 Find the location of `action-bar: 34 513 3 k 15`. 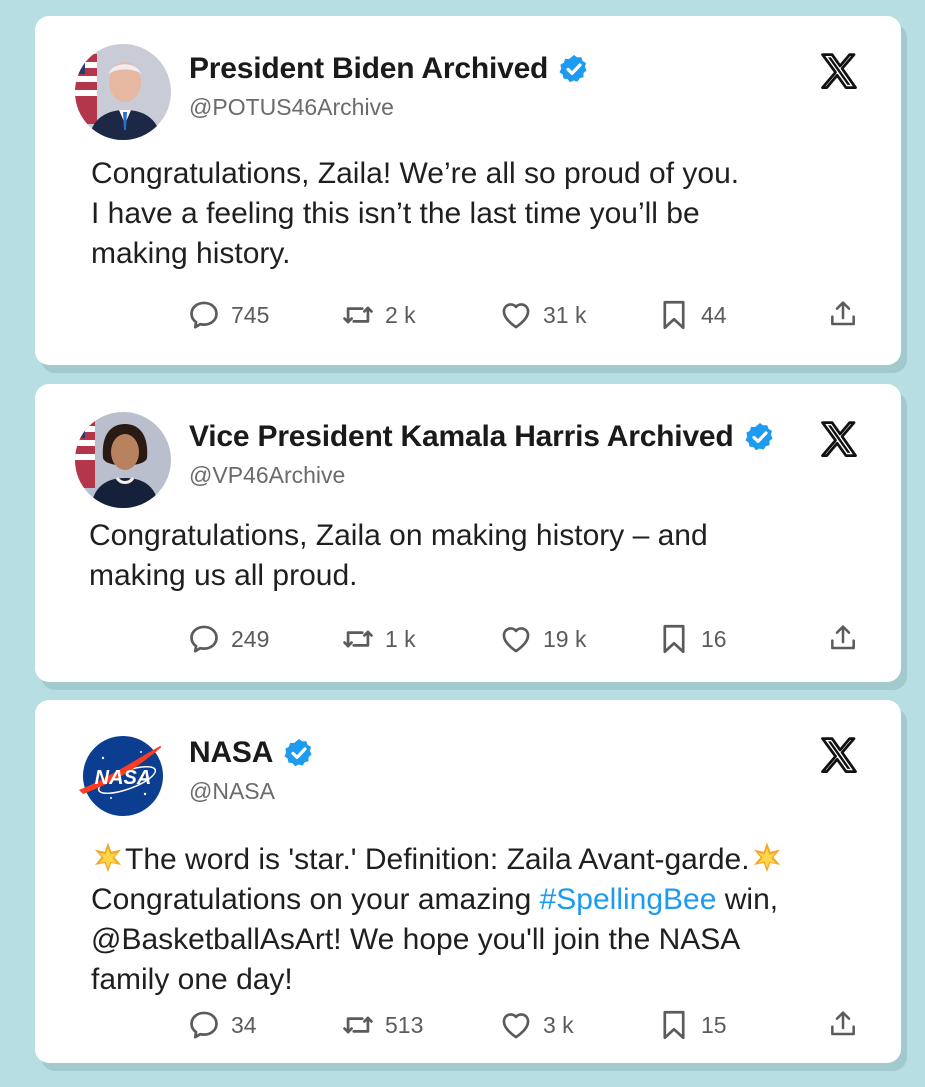

action-bar: 34 513 3 k 15 is located at coordinates (468, 1028).